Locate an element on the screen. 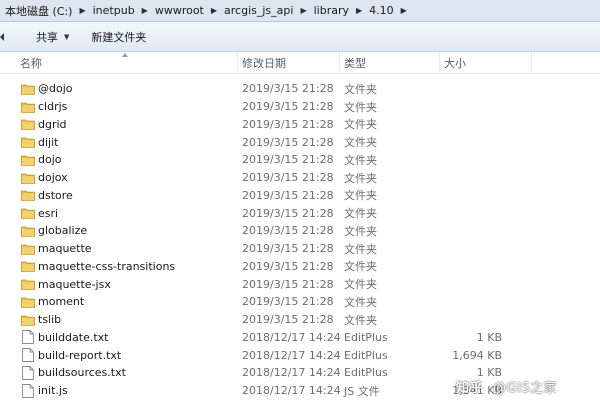 The width and height of the screenshot is (600, 412). new-folder-button: 新建文件夹 is located at coordinates (118, 37).